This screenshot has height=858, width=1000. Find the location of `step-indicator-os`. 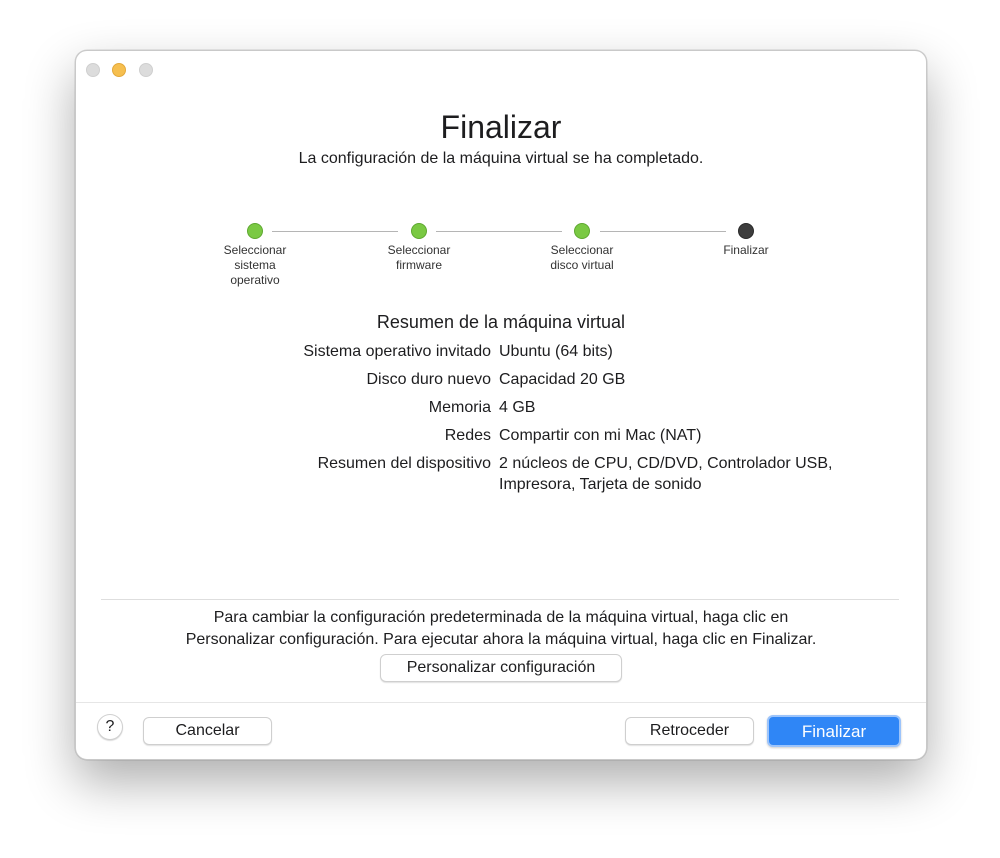

step-indicator-os is located at coordinates (255, 231).